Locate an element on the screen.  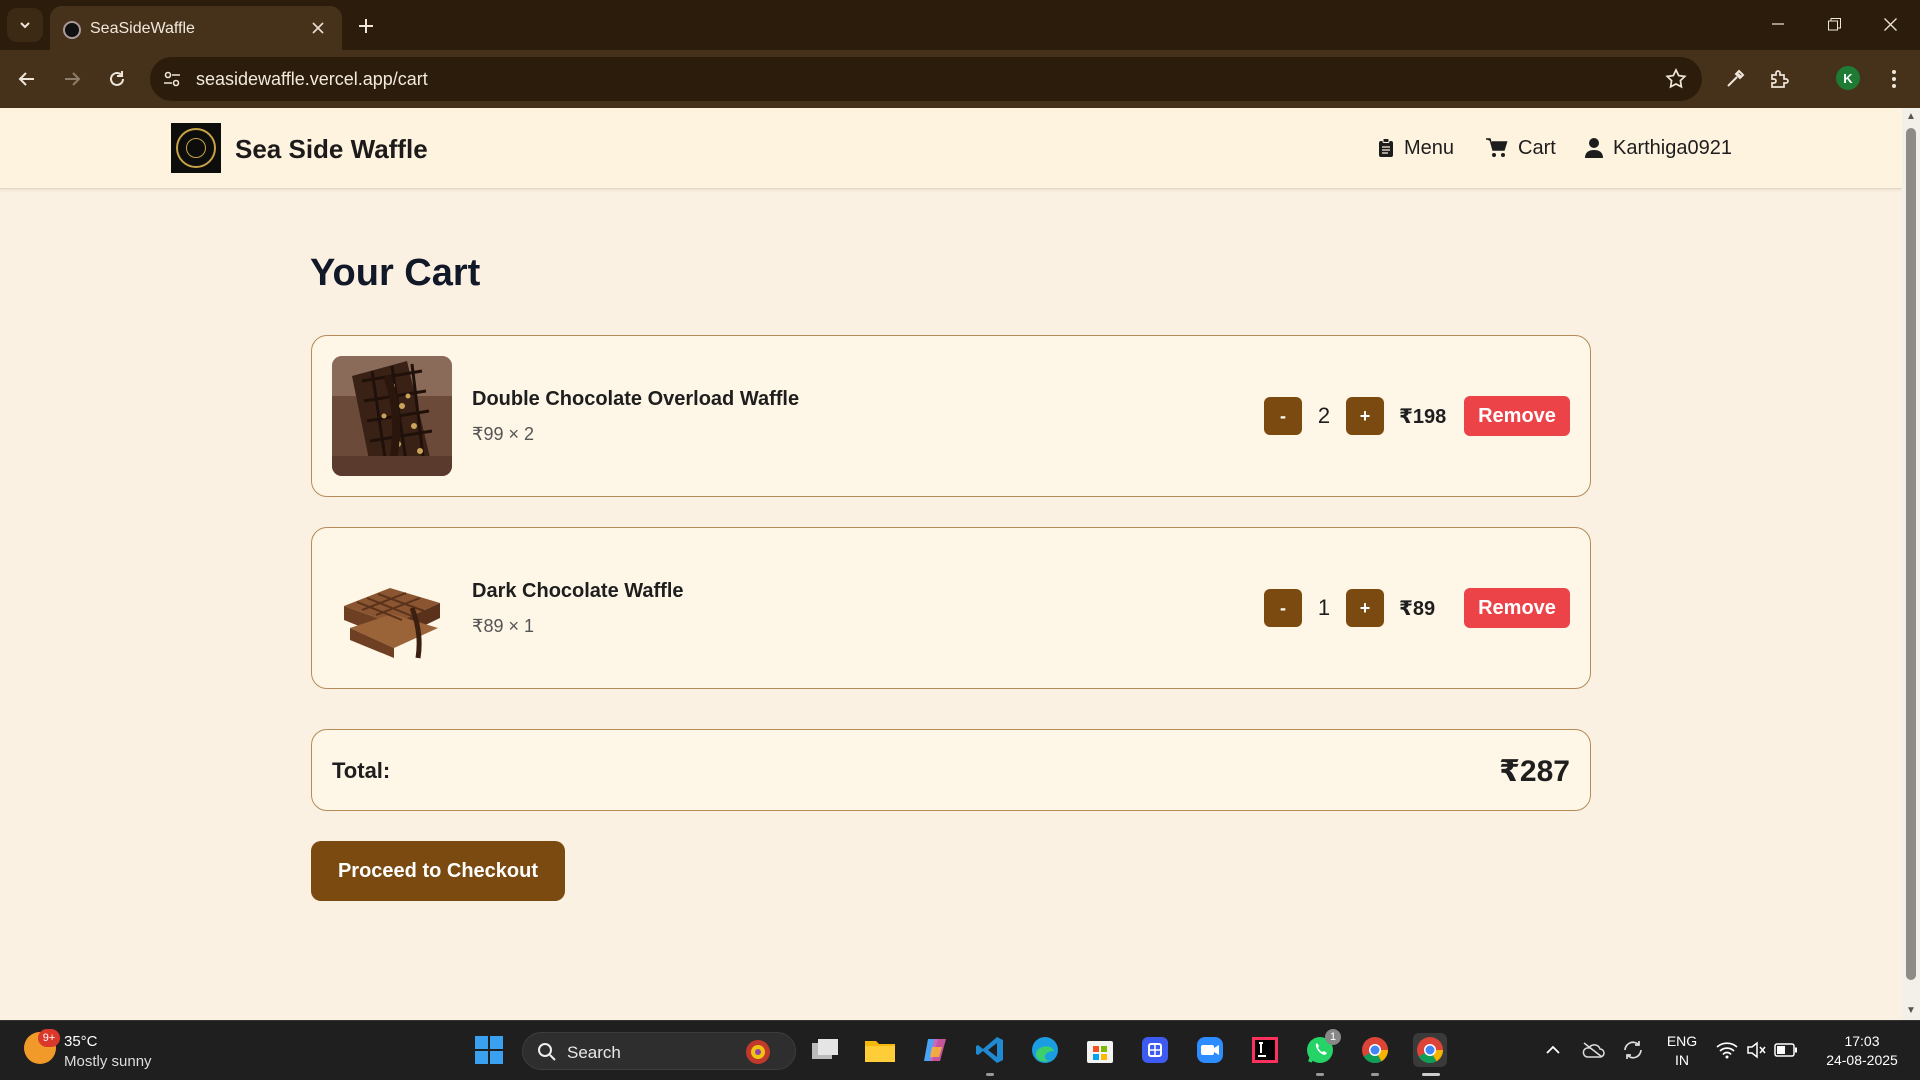
plus-icon is located at coordinates (366, 26).